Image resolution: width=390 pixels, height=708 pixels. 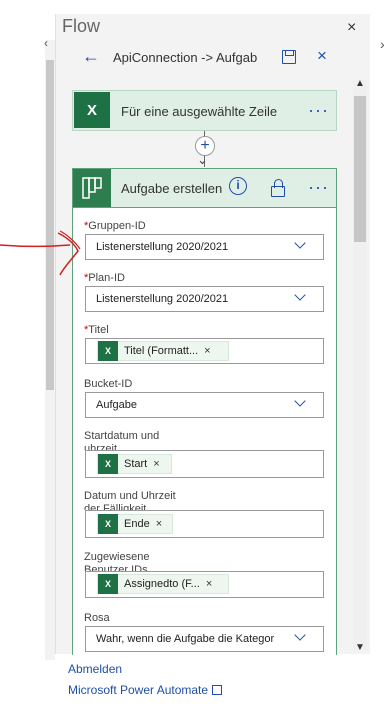 What do you see at coordinates (81, 26) in the screenshot?
I see `panel-title: Flow` at bounding box center [81, 26].